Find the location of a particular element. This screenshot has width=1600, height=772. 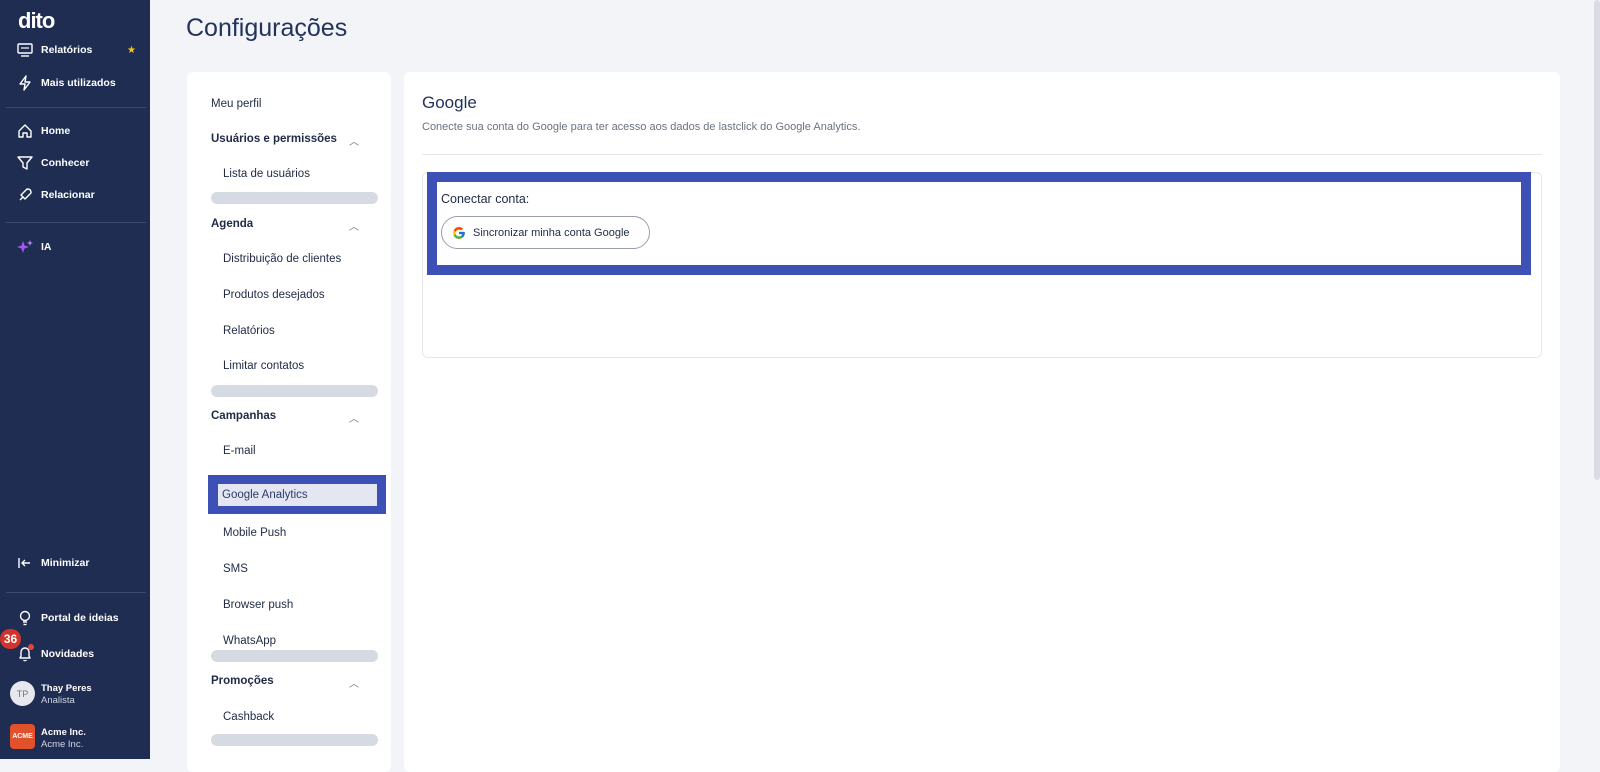

sidebar-item-label: Relacionar is located at coordinates (68, 195).